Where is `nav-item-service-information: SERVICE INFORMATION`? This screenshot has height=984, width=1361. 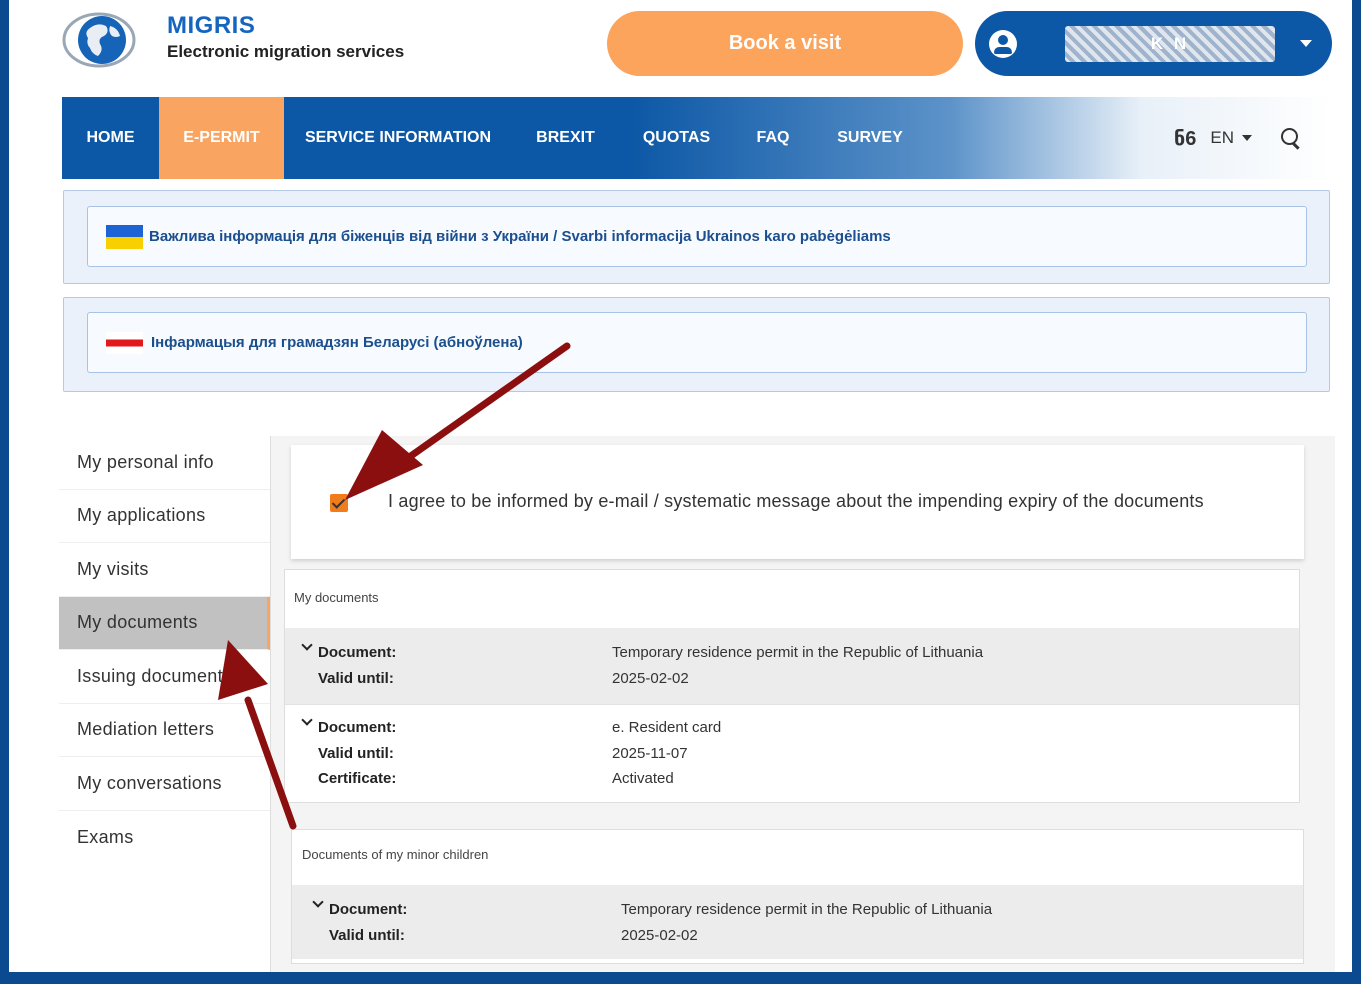 nav-item-service-information: SERVICE INFORMATION is located at coordinates (398, 138).